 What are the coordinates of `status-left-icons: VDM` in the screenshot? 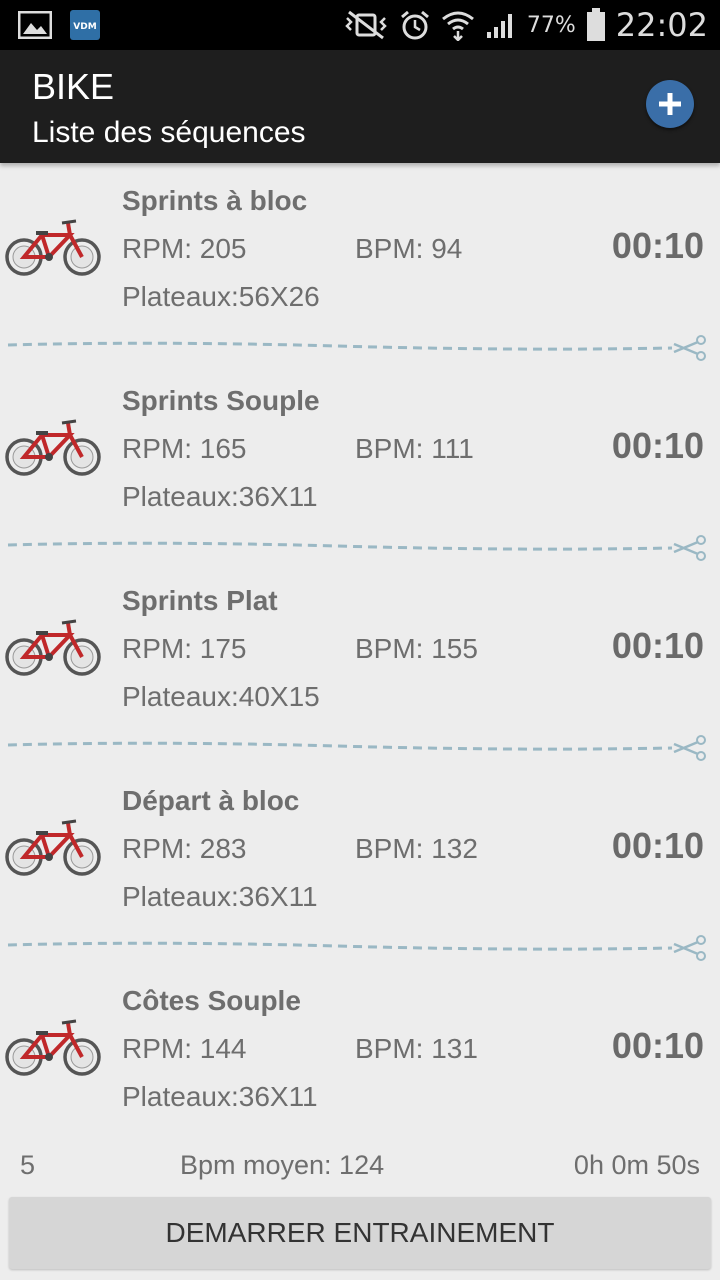 It's located at (59, 25).